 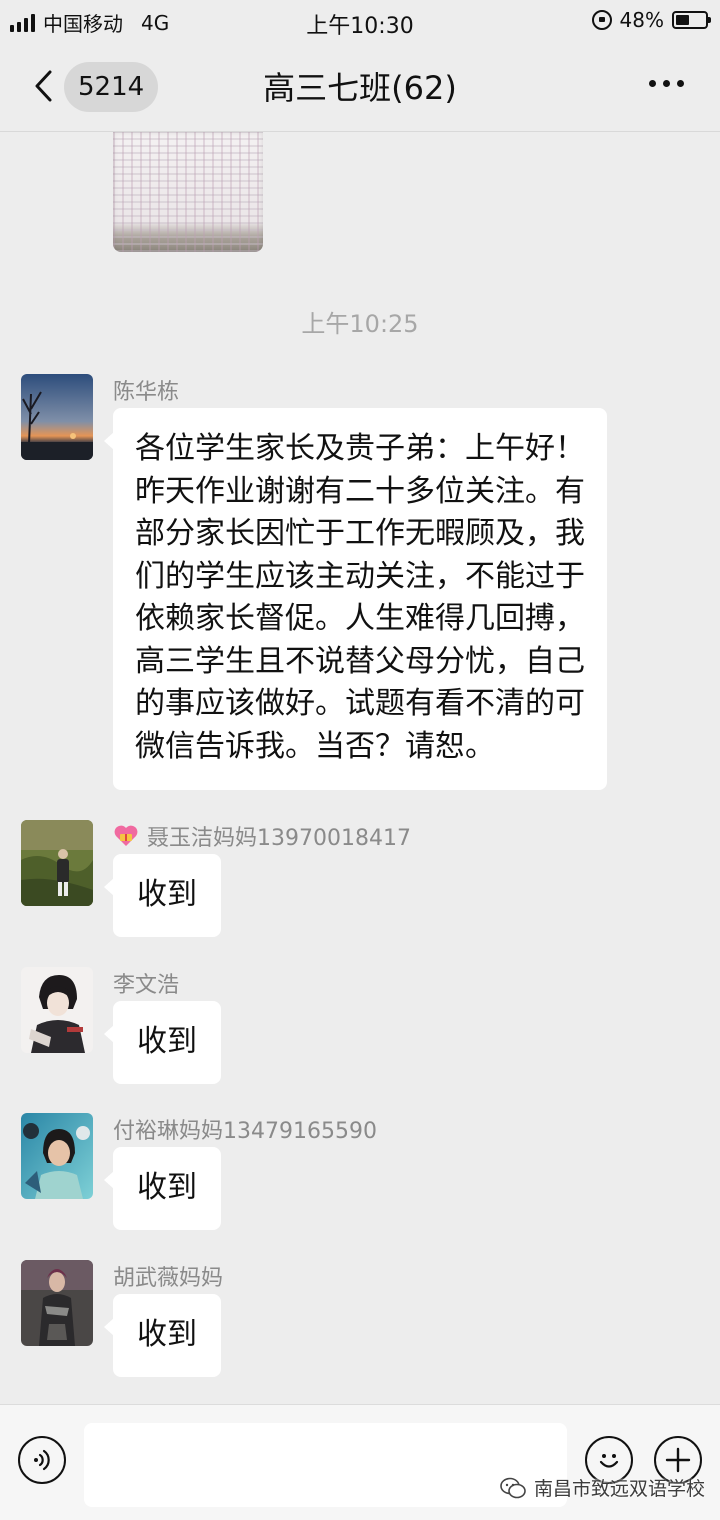 I want to click on watermark-text: 南昌市致远双语学校, so click(x=620, y=1489).